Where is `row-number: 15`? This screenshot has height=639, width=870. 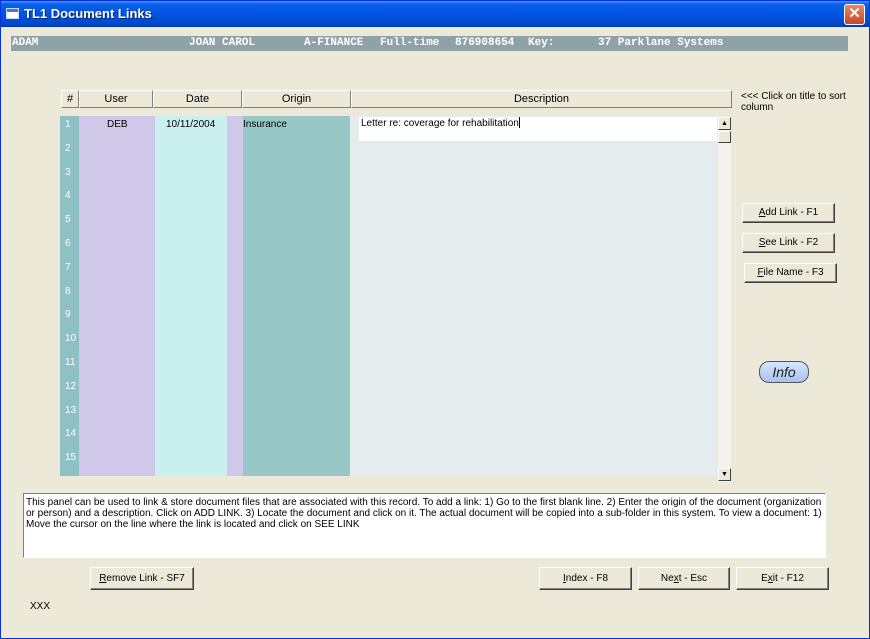 row-number: 15 is located at coordinates (71, 458).